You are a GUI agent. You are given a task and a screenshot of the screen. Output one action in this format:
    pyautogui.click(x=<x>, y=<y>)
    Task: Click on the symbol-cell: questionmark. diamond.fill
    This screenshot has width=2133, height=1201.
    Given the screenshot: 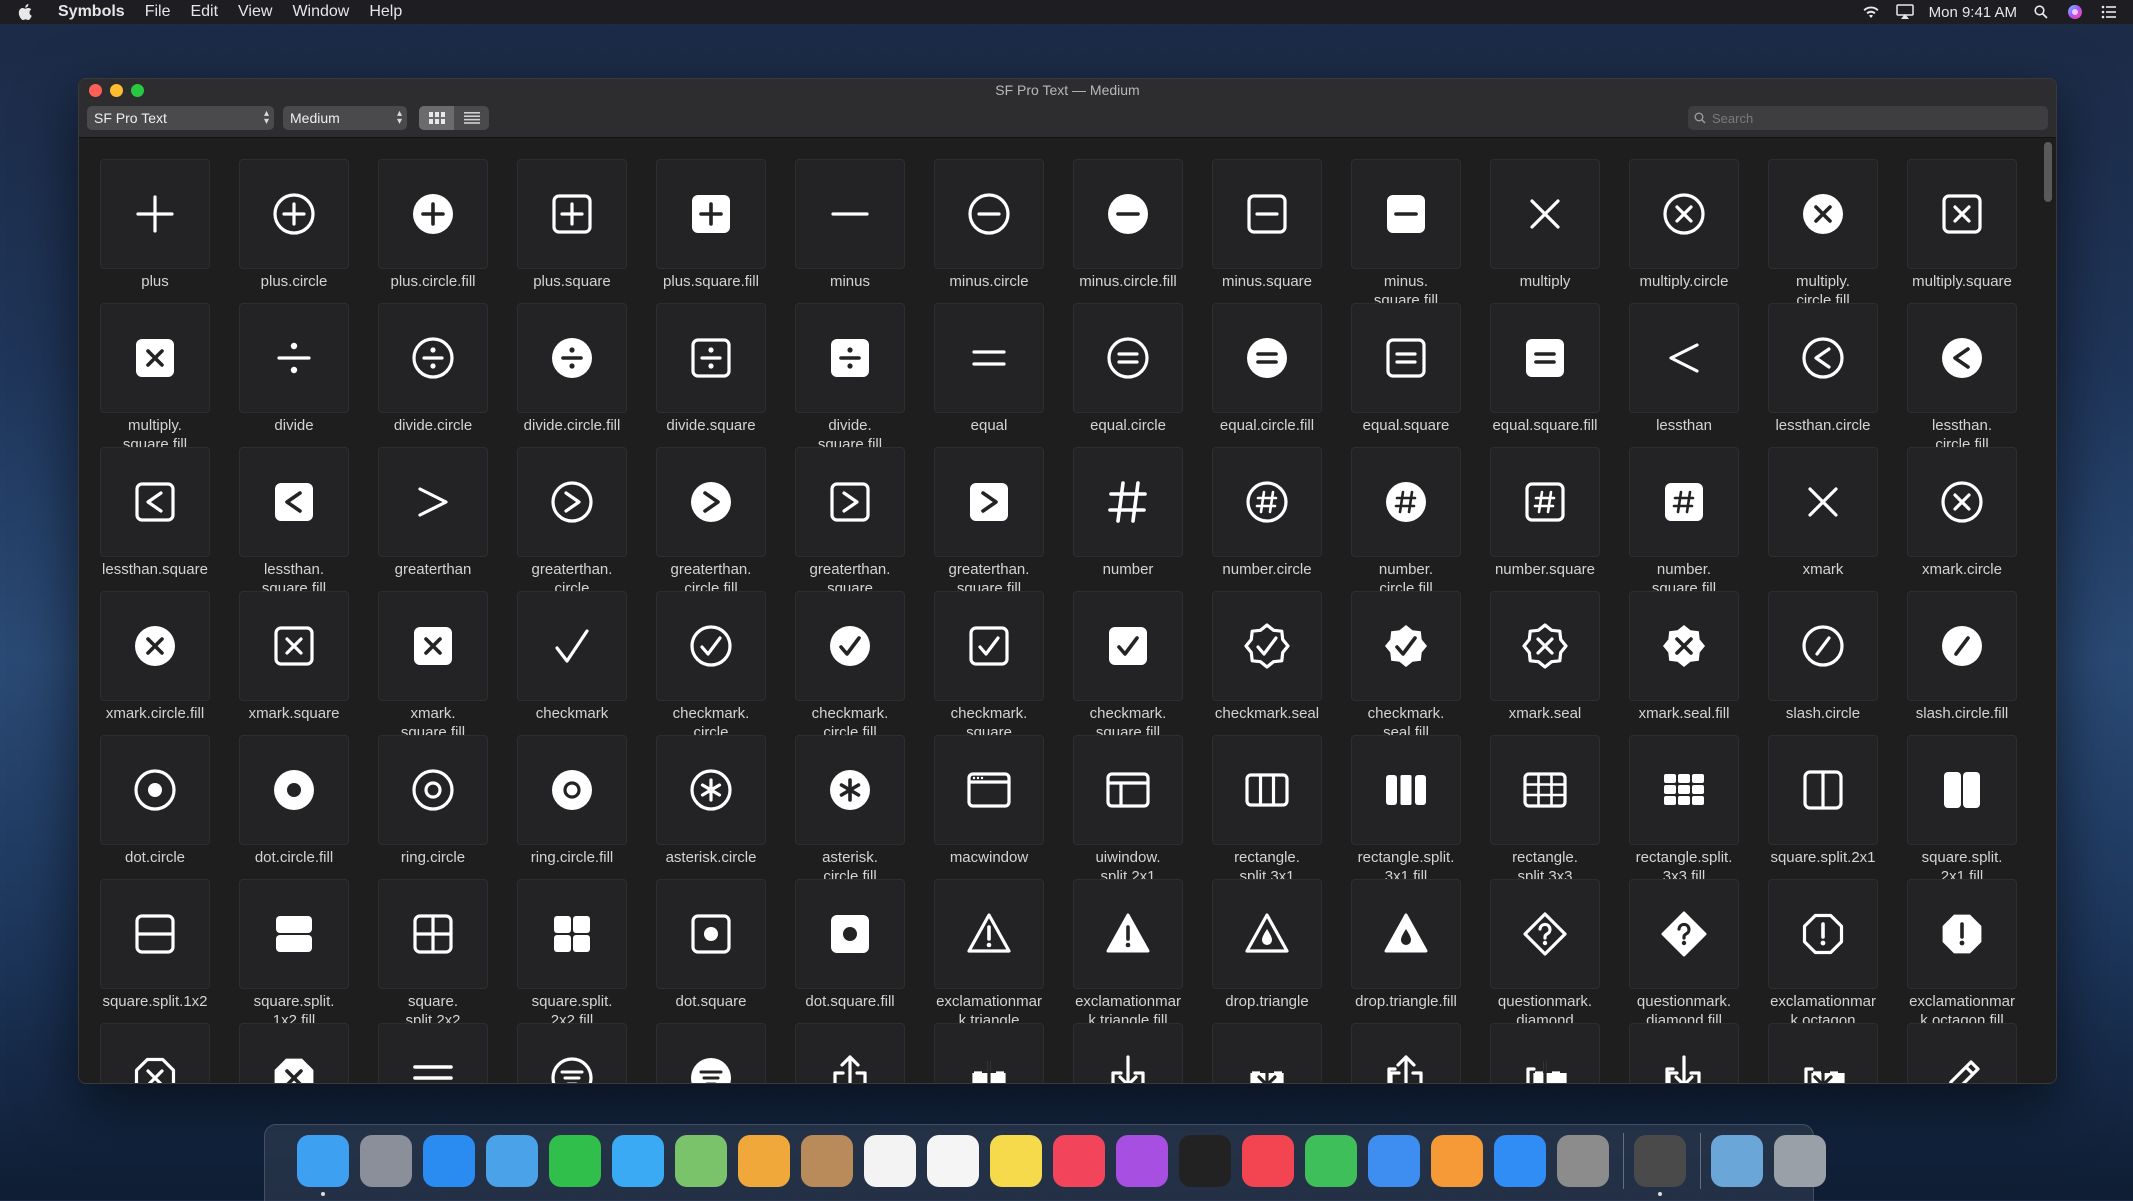 What is the action you would take?
    pyautogui.click(x=1698, y=954)
    